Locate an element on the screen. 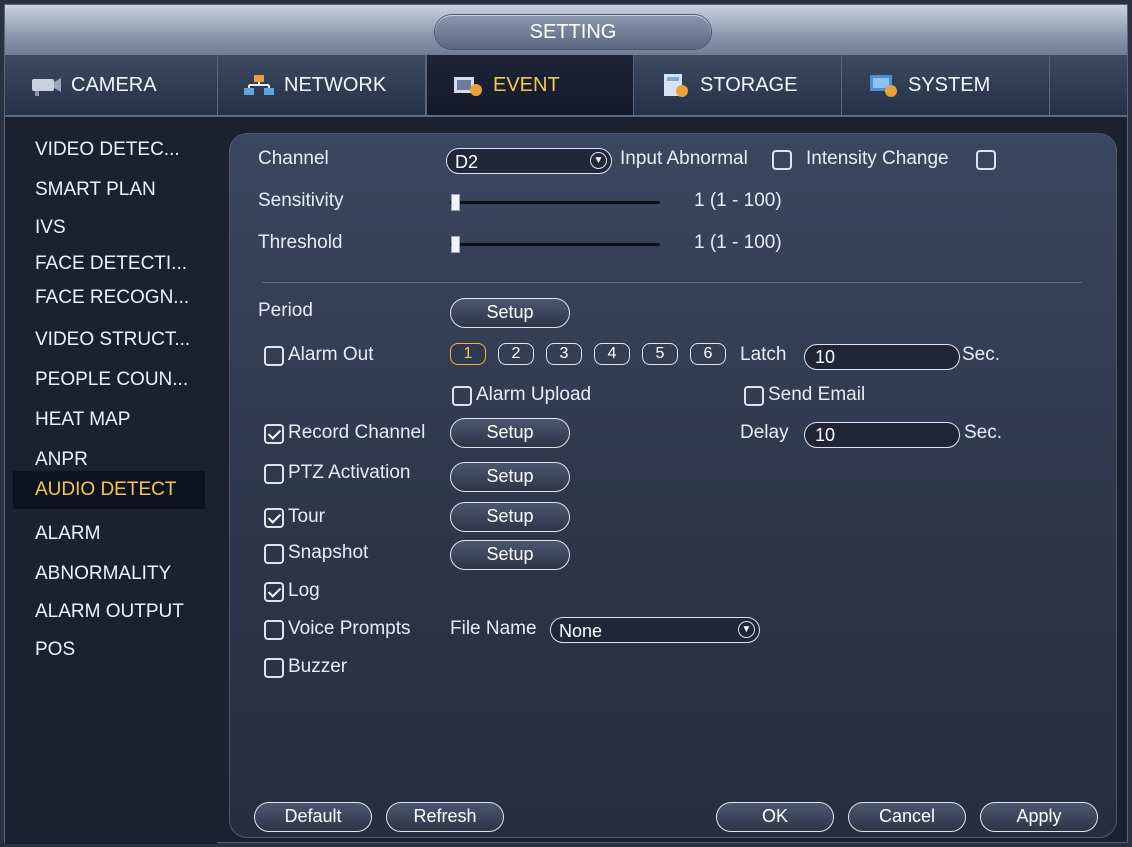 The width and height of the screenshot is (1132, 847). file-name-select: None ▼ is located at coordinates (655, 630).